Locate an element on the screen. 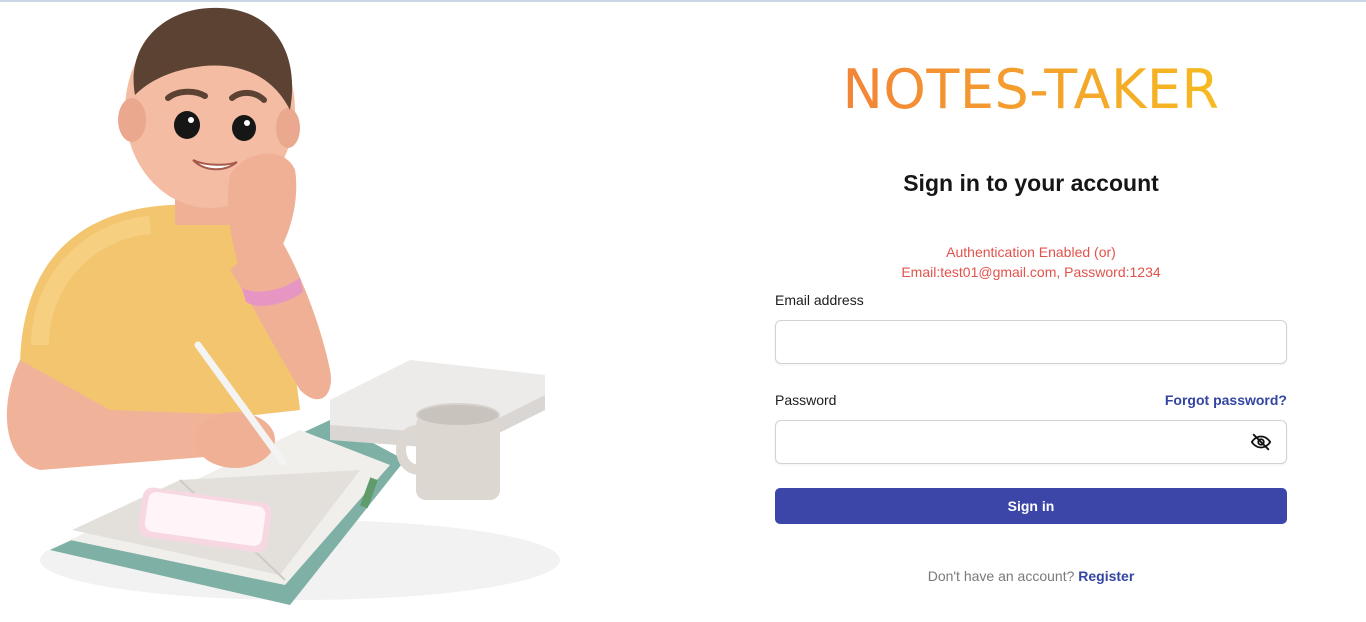 Image resolution: width=1366 pixels, height=622 pixels. register-link: Register is located at coordinates (1106, 576).